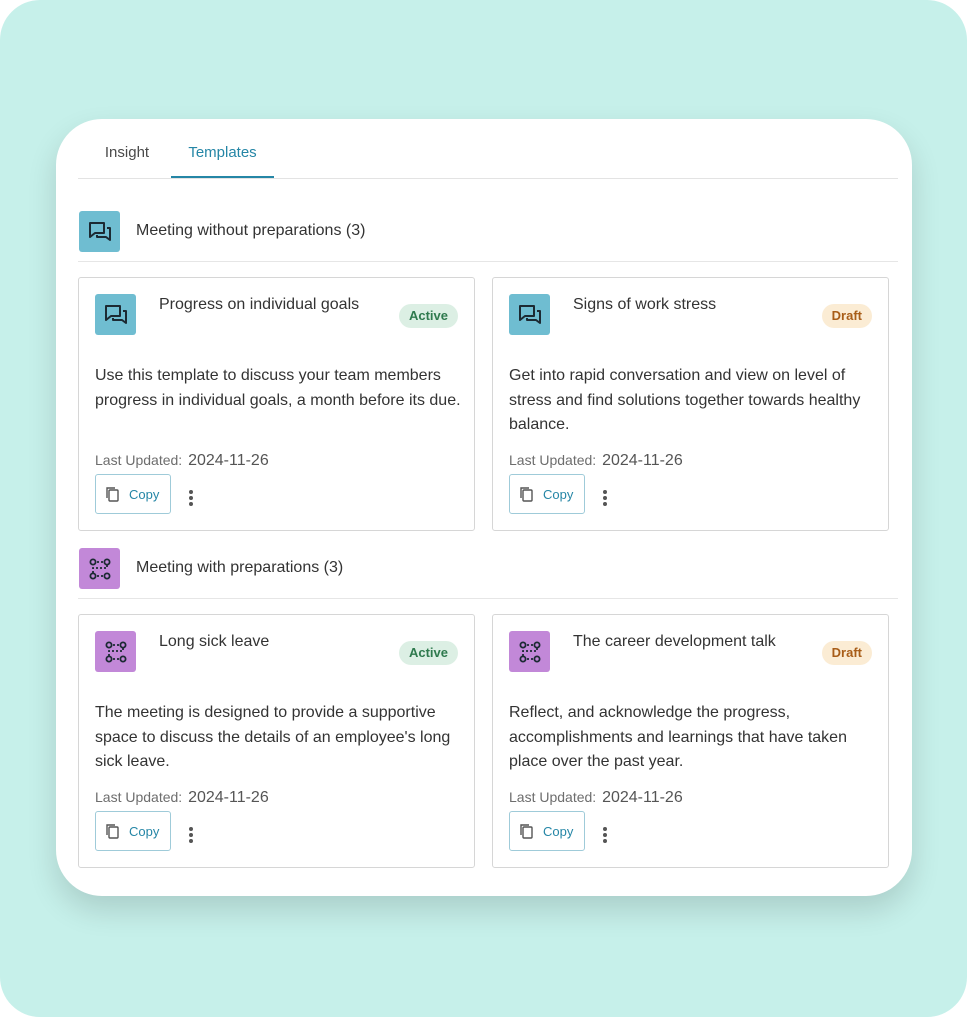 The height and width of the screenshot is (1017, 967). What do you see at coordinates (251, 230) in the screenshot?
I see `section-title: Meeting without preparations (3)` at bounding box center [251, 230].